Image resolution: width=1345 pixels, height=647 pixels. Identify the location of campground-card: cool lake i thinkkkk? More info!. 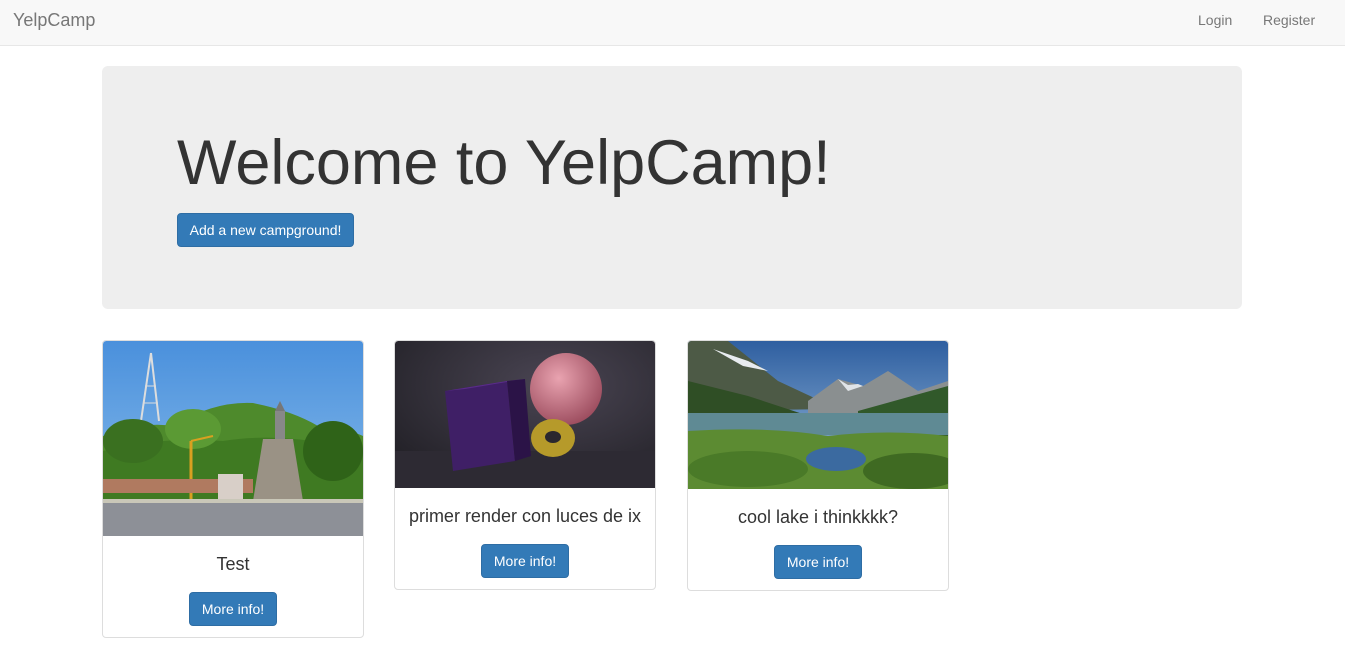
(818, 465).